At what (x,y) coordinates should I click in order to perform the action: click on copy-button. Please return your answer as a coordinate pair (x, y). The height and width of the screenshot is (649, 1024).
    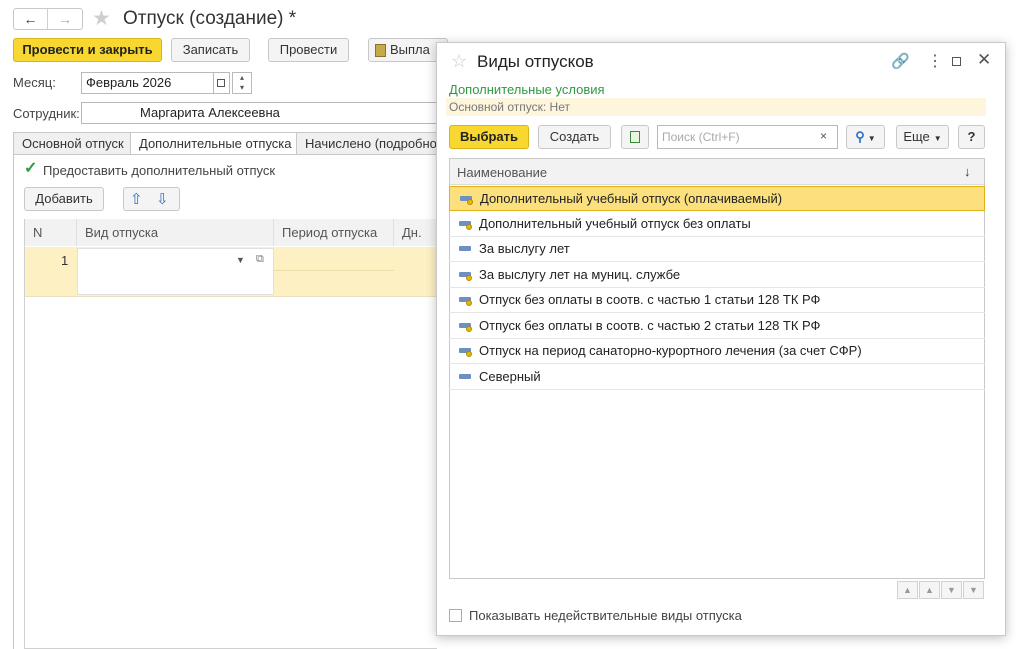
    Looking at the image, I should click on (635, 137).